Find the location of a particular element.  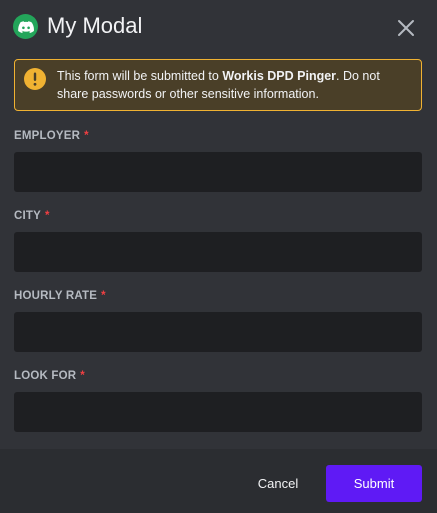

field-label-text: LOOK FOR is located at coordinates (45, 376).